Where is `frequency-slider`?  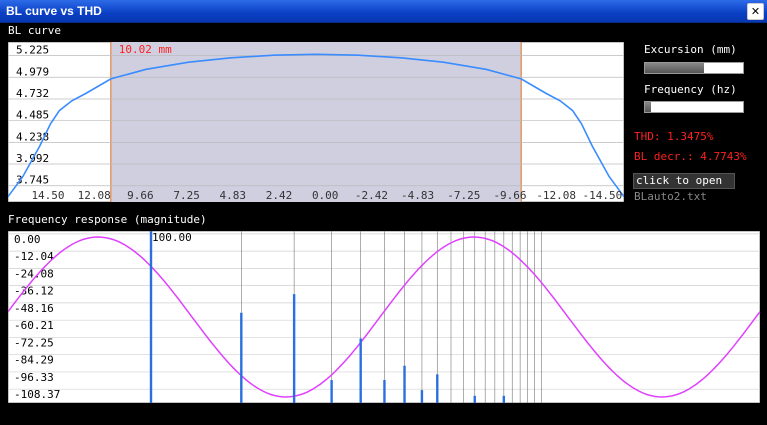
frequency-slider is located at coordinates (694, 107).